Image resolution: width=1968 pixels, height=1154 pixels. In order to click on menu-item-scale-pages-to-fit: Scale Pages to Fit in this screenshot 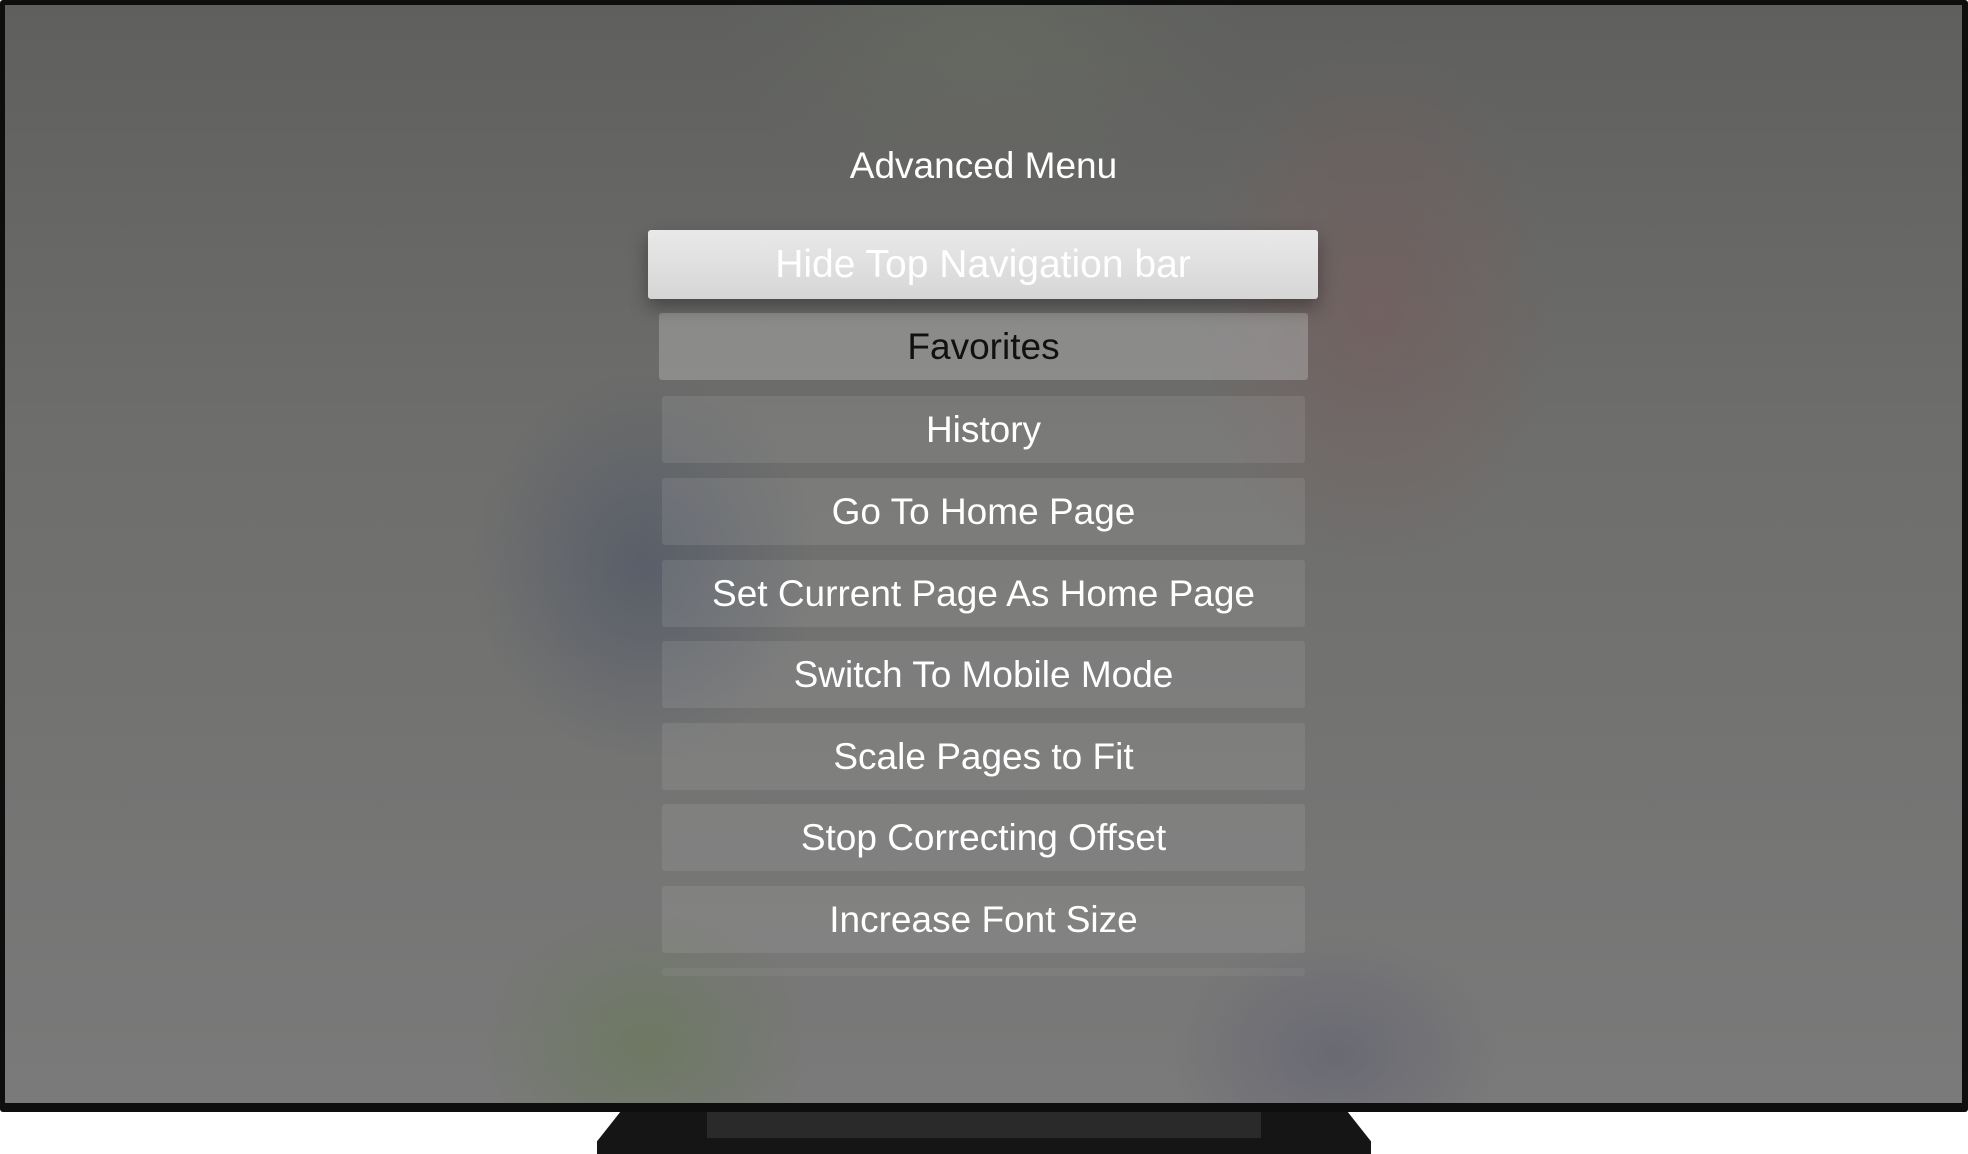, I will do `click(983, 756)`.